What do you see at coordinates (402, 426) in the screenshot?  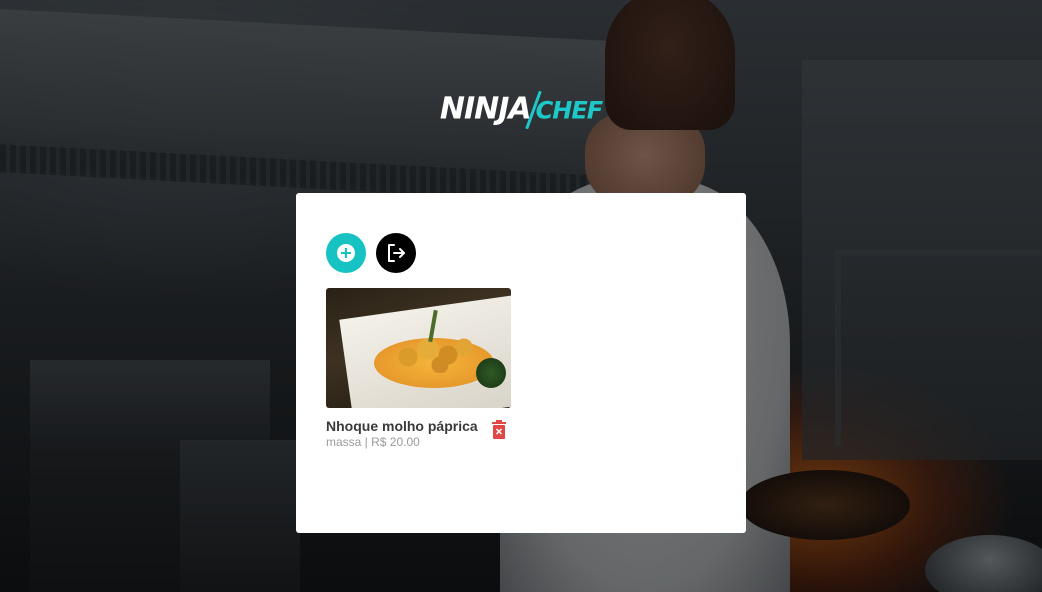 I see `recipe-name: Nhoque molho páprica` at bounding box center [402, 426].